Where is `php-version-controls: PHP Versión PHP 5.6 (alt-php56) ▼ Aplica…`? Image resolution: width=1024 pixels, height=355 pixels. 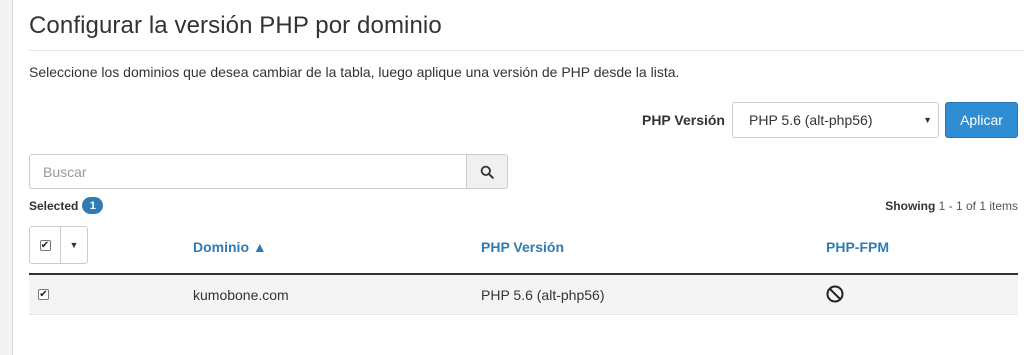
php-version-controls: PHP Versión PHP 5.6 (alt-php56) ▼ Aplica… is located at coordinates (830, 119).